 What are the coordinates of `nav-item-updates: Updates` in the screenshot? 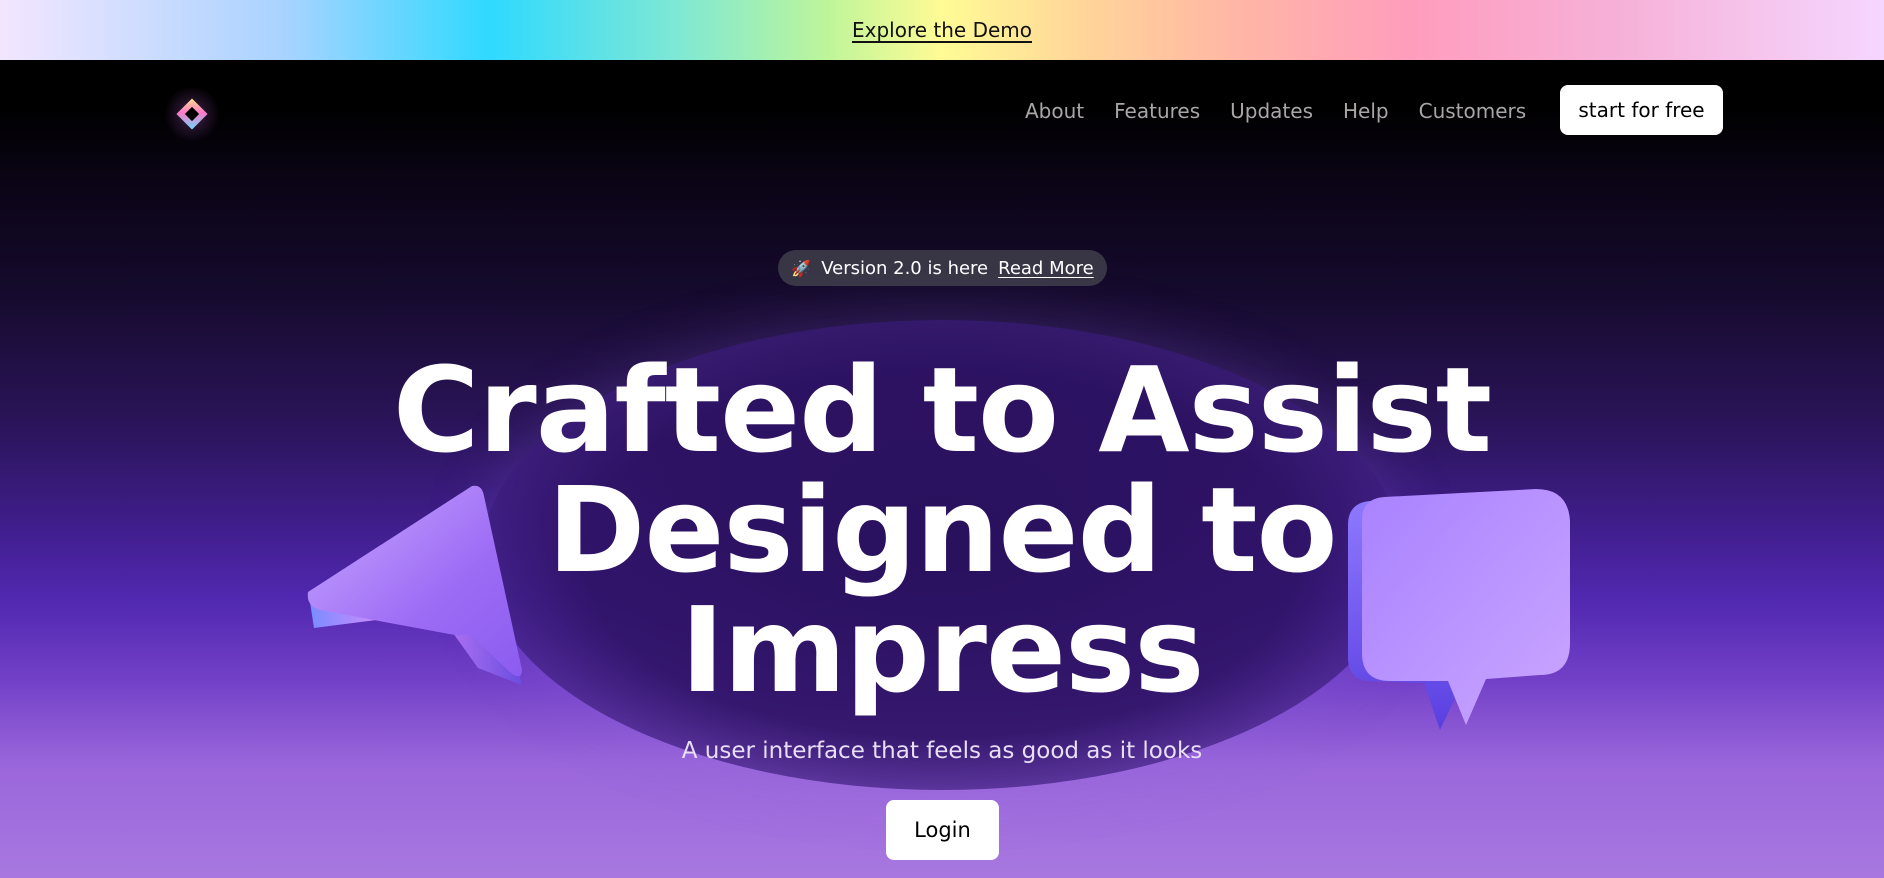 It's located at (1271, 111).